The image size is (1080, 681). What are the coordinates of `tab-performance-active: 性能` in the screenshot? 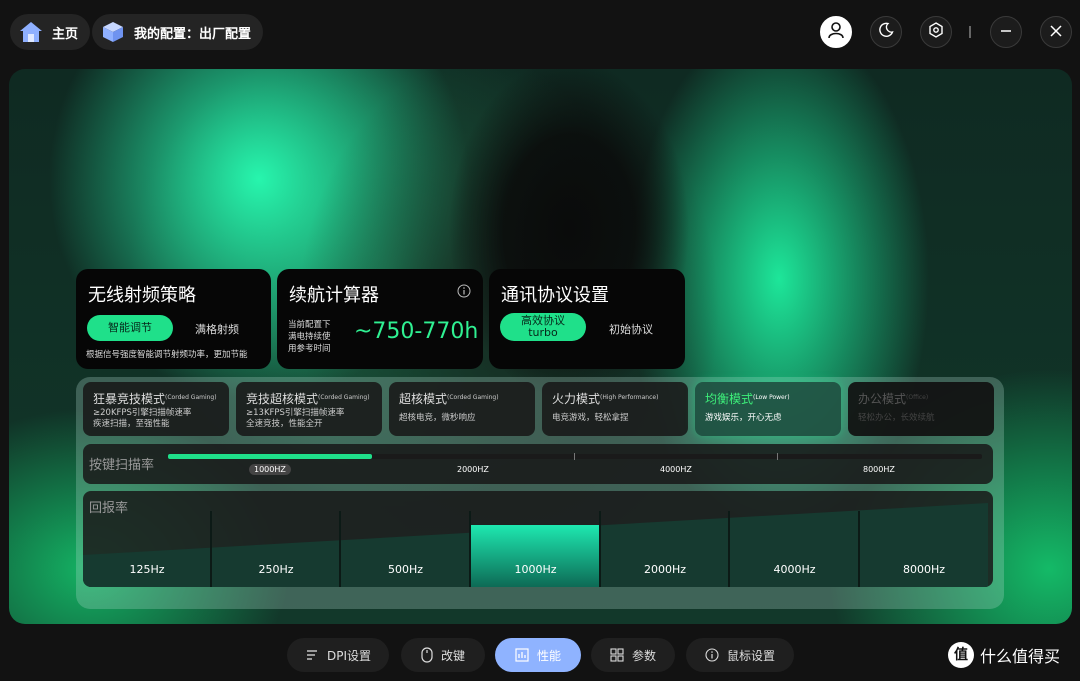 It's located at (538, 655).